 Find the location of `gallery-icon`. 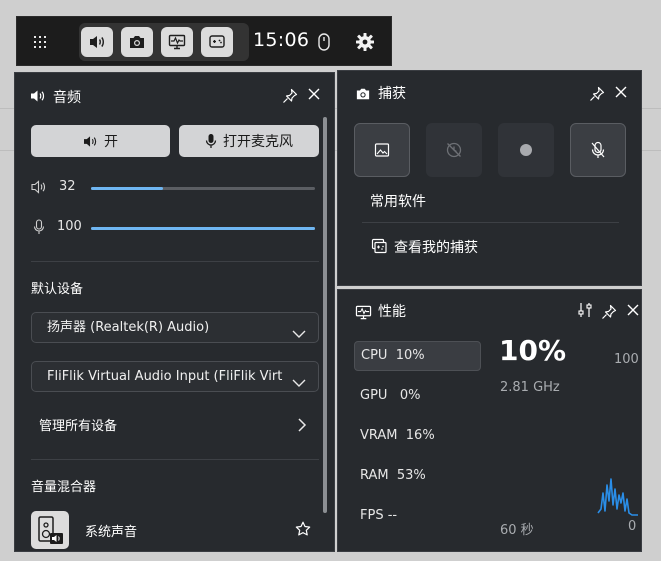

gallery-icon is located at coordinates (379, 246).